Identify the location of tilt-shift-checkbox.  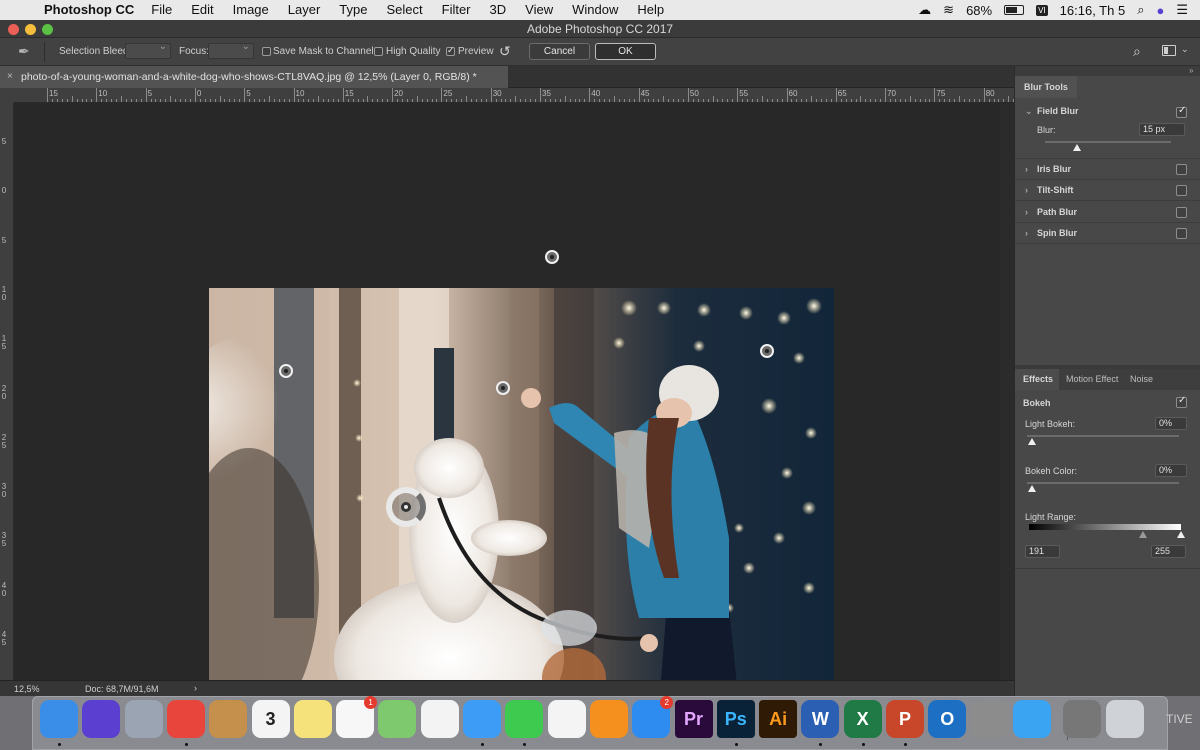
(1181, 190).